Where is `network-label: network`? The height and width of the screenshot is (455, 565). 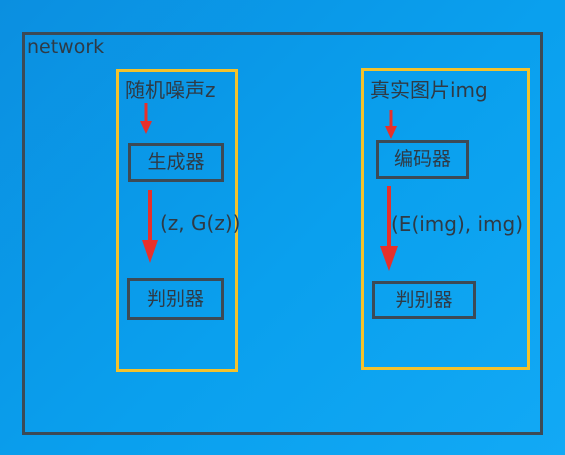
network-label: network is located at coordinates (66, 47).